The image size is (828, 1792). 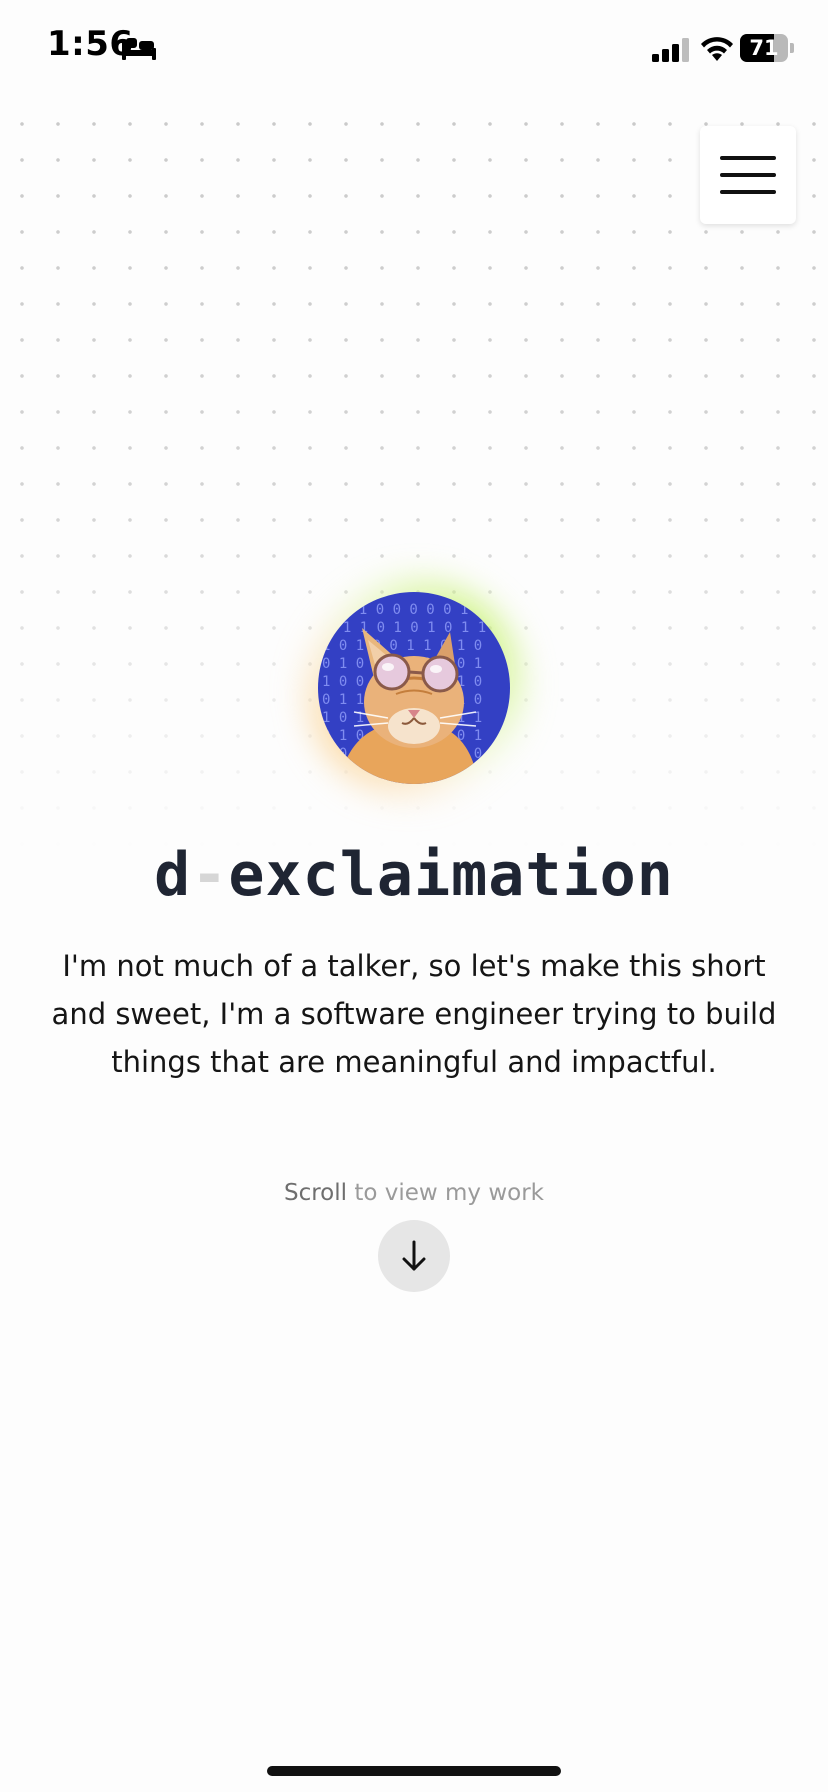 What do you see at coordinates (670, 50) in the screenshot?
I see `cellular-signal-icon` at bounding box center [670, 50].